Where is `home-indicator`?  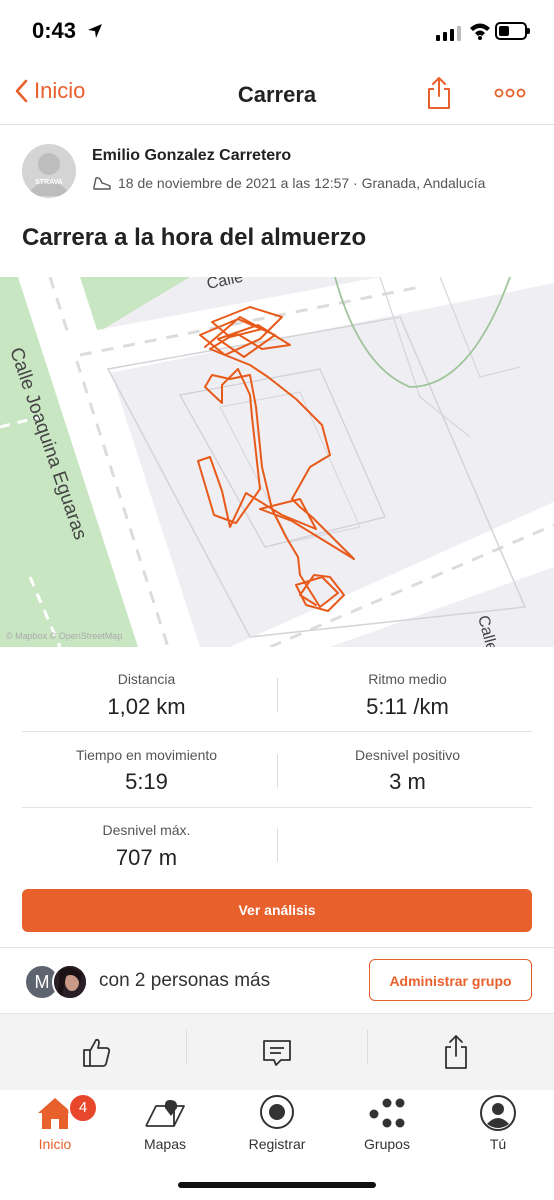
home-indicator is located at coordinates (277, 1185).